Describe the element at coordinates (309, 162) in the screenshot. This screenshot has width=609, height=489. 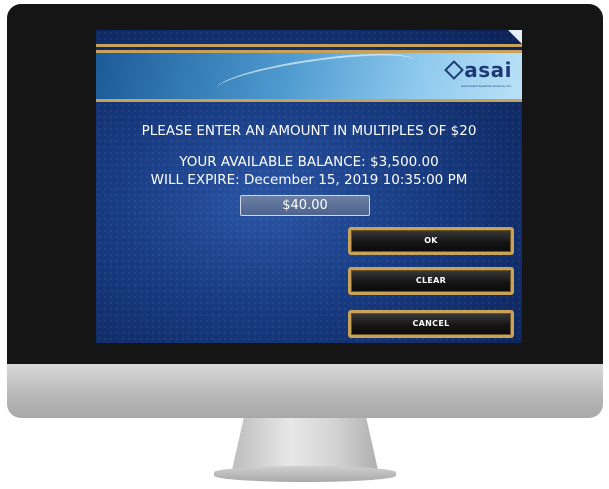
I see `available-balance: YOUR AVAILABLE BALANCE: $3,500.00` at that location.